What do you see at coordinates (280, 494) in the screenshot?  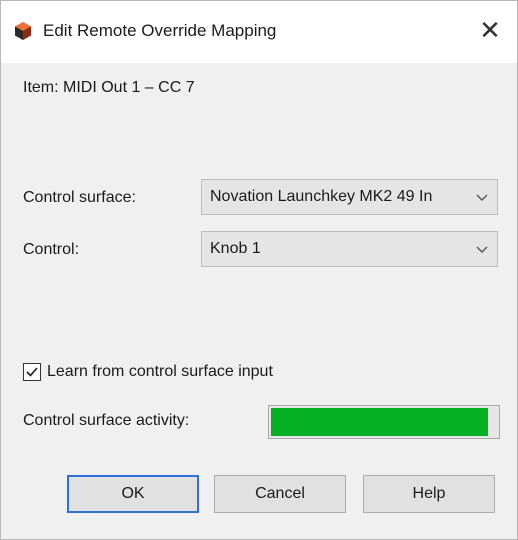 I see `cancel-button: Cancel` at bounding box center [280, 494].